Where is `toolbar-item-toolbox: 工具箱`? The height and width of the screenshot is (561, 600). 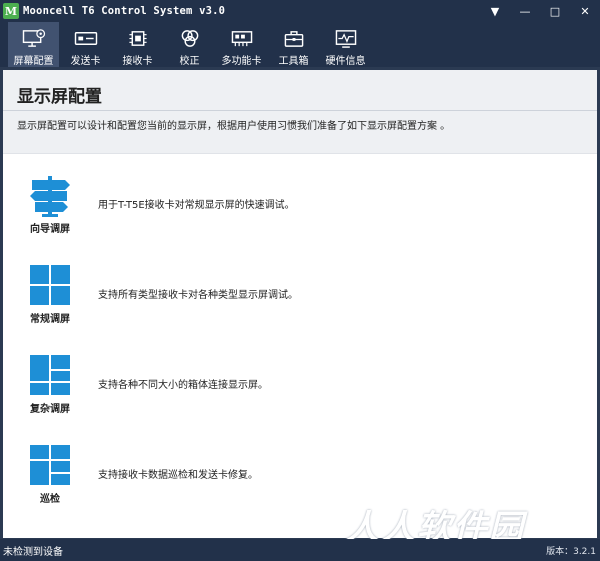 toolbar-item-toolbox: 工具箱 is located at coordinates (293, 44).